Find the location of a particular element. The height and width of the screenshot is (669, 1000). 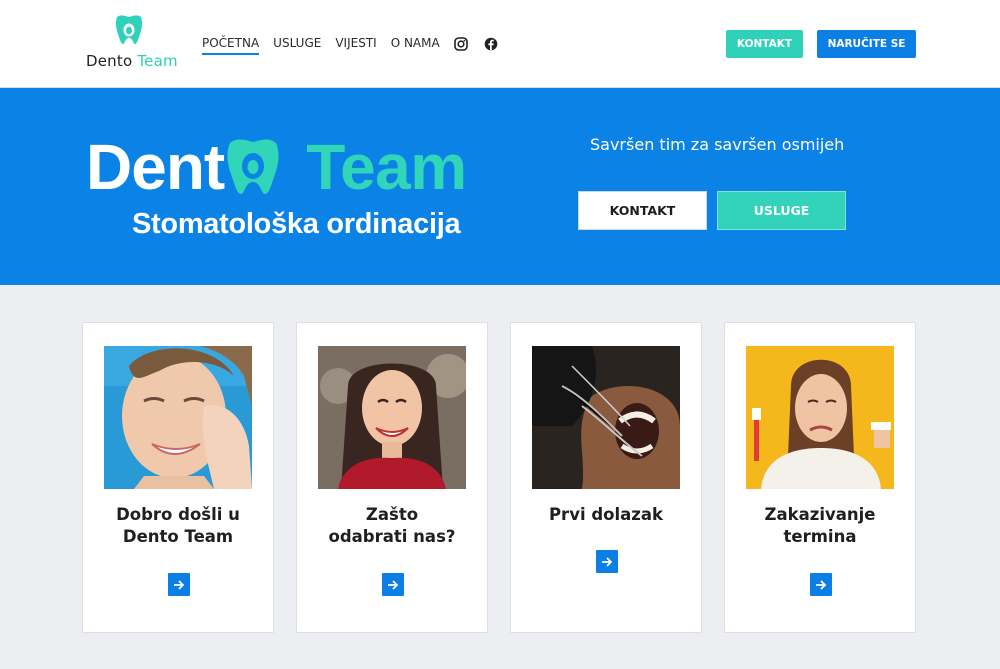

book-appointment-button: NARUČITE SE is located at coordinates (866, 44).